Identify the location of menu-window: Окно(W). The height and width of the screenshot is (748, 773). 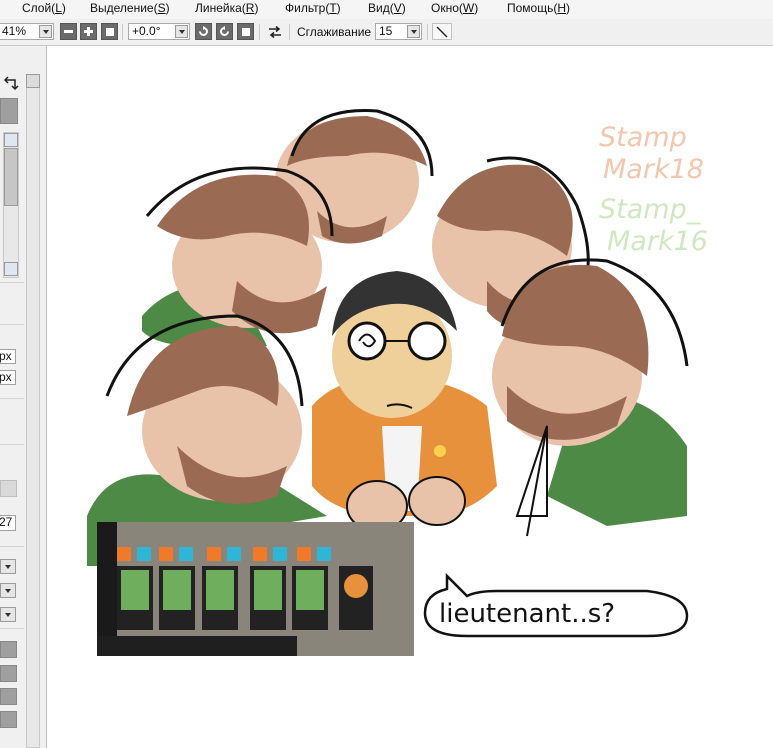
(454, 8).